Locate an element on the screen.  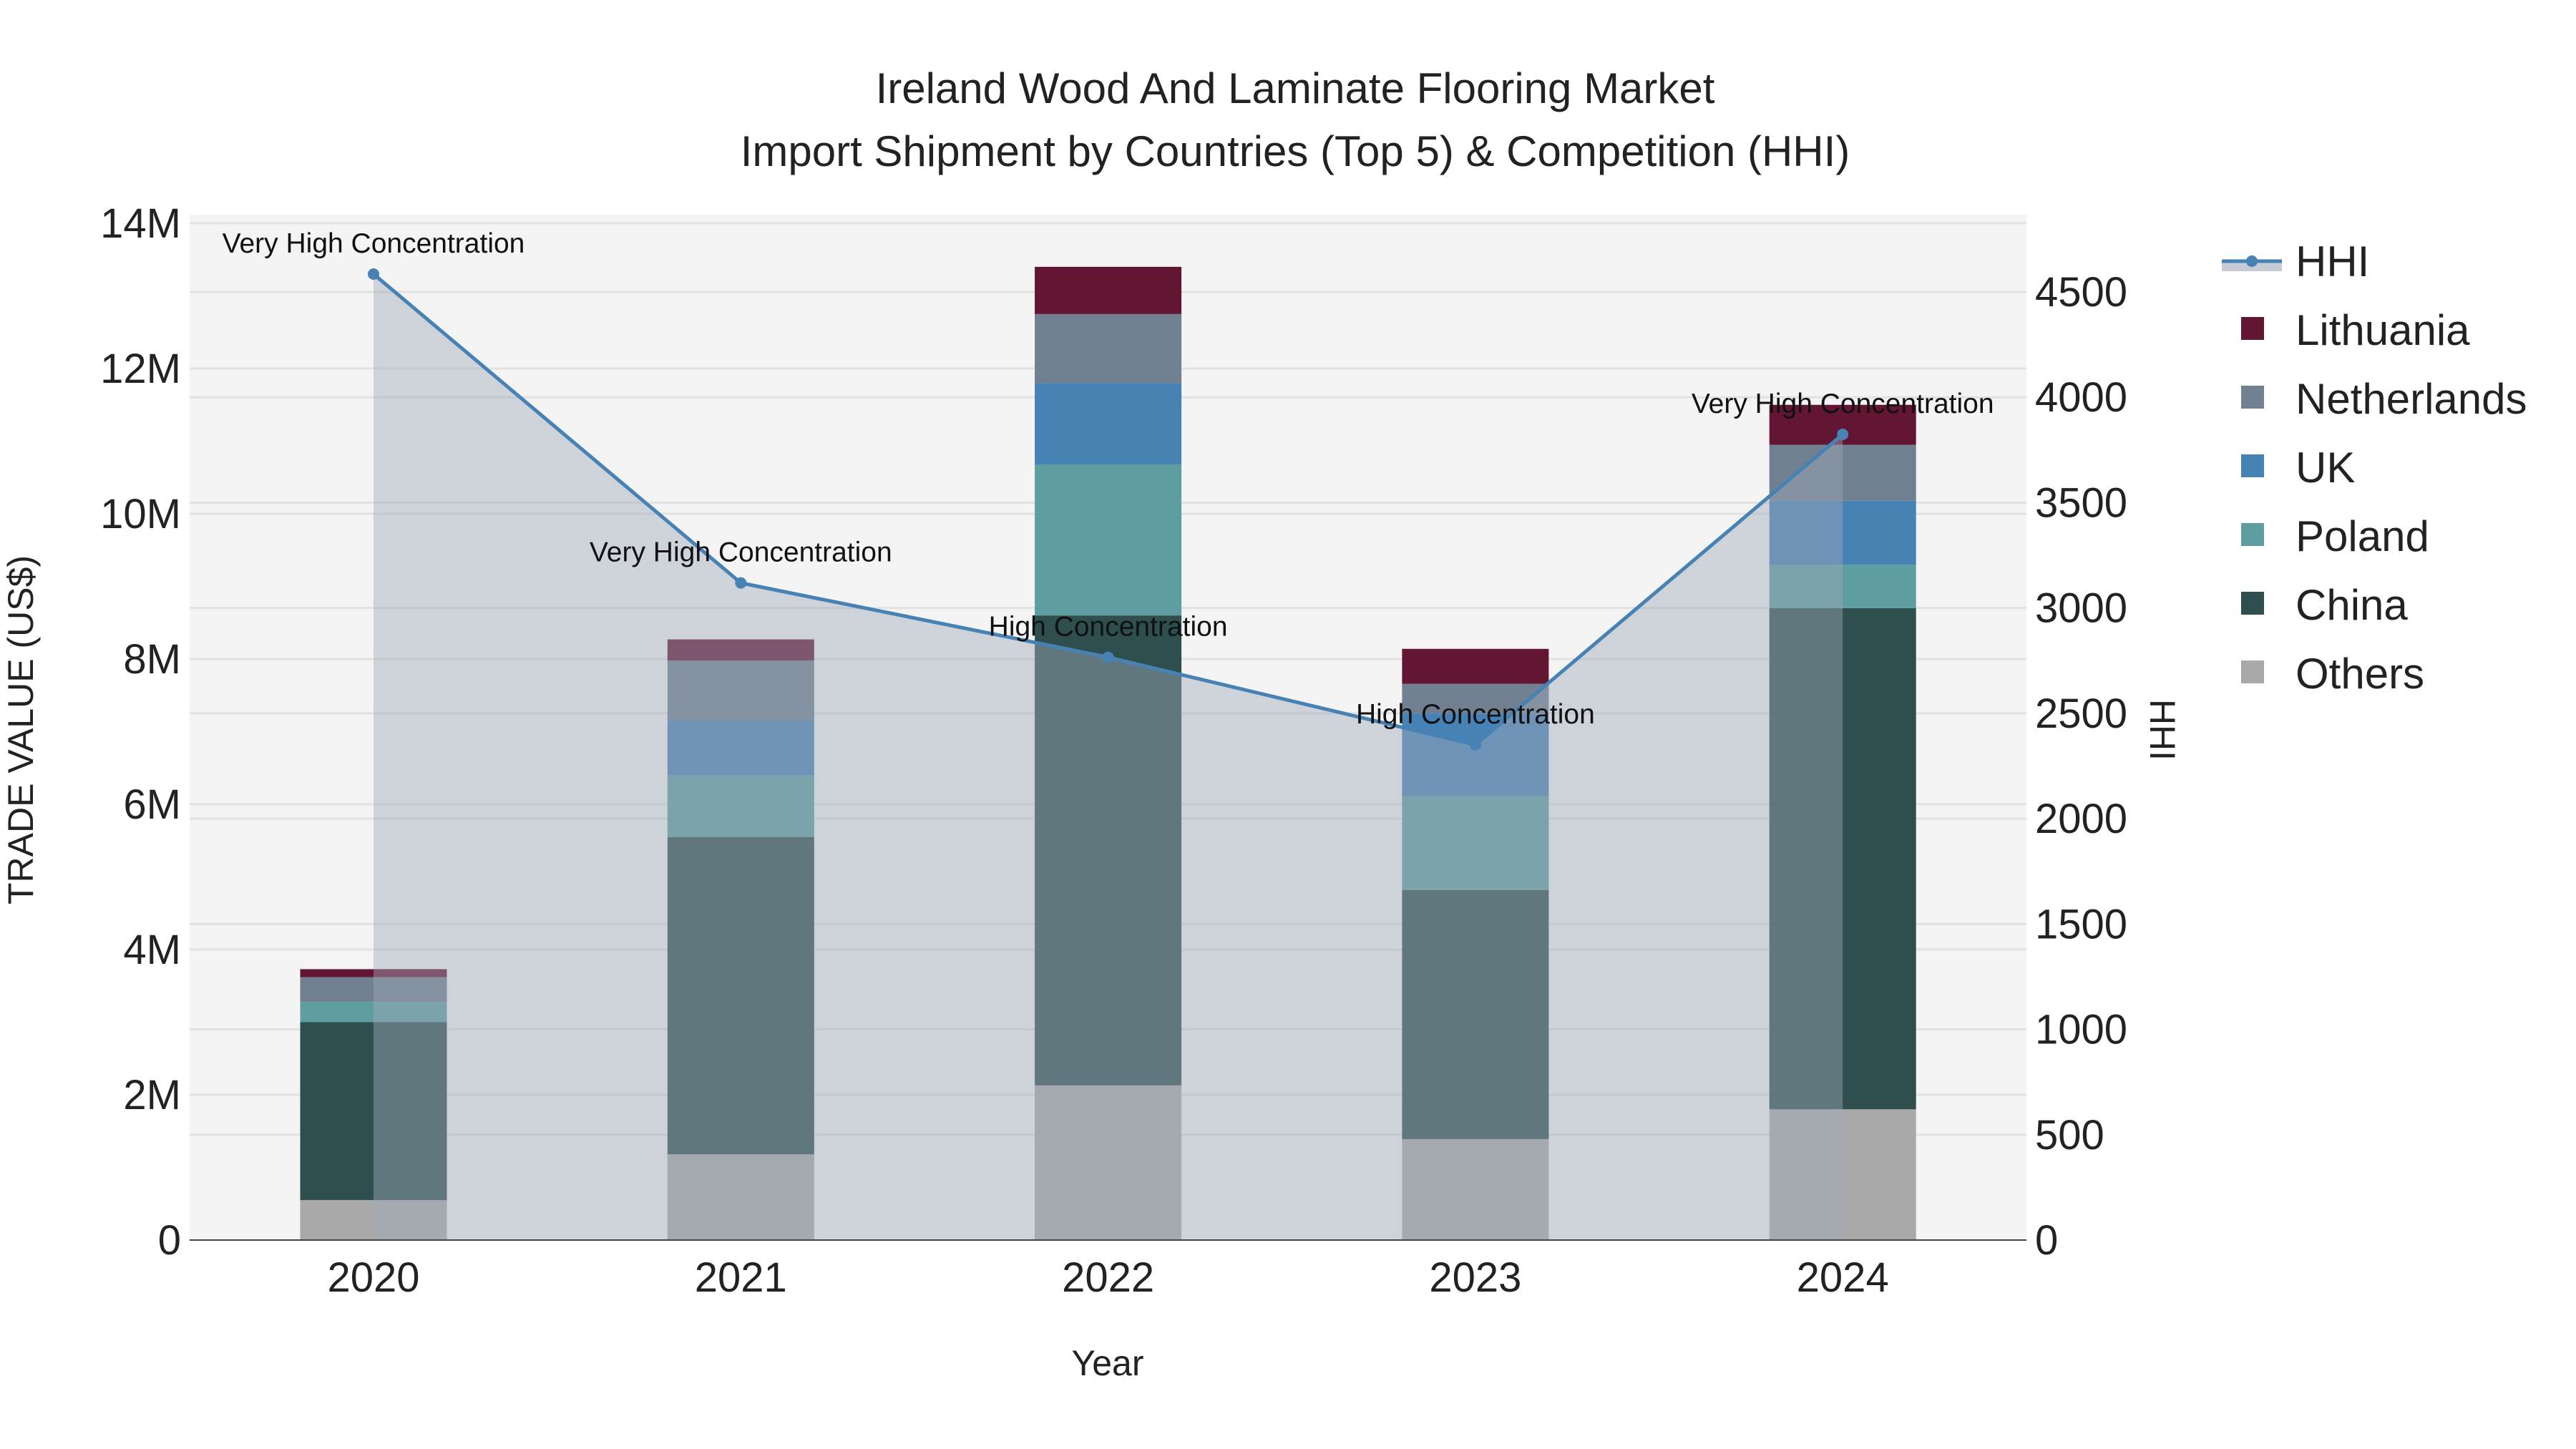
legend-swatch-poland is located at coordinates (2252, 534).